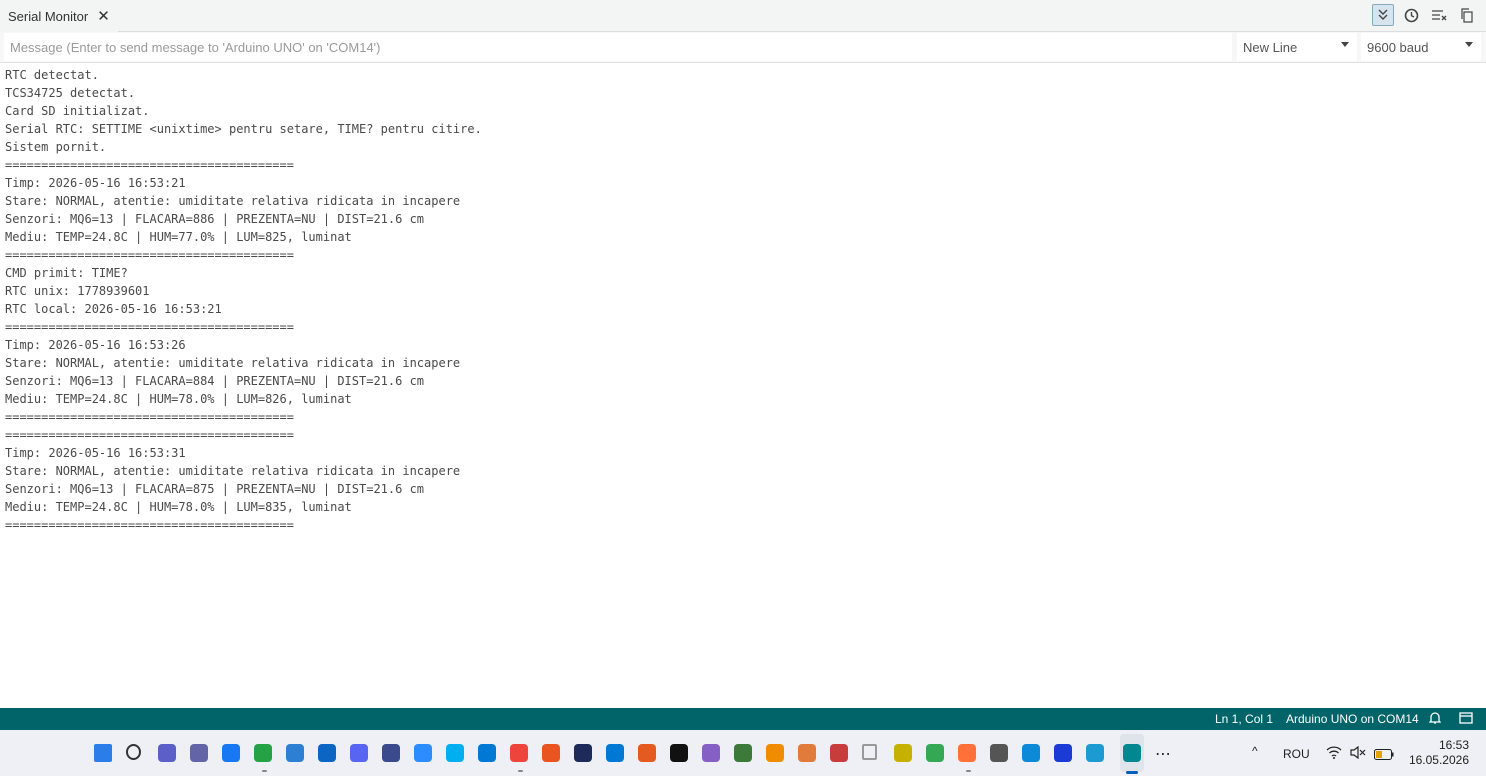  Describe the element at coordinates (66, 273) in the screenshot. I see `output-line: CMD primit: TIME?` at that location.